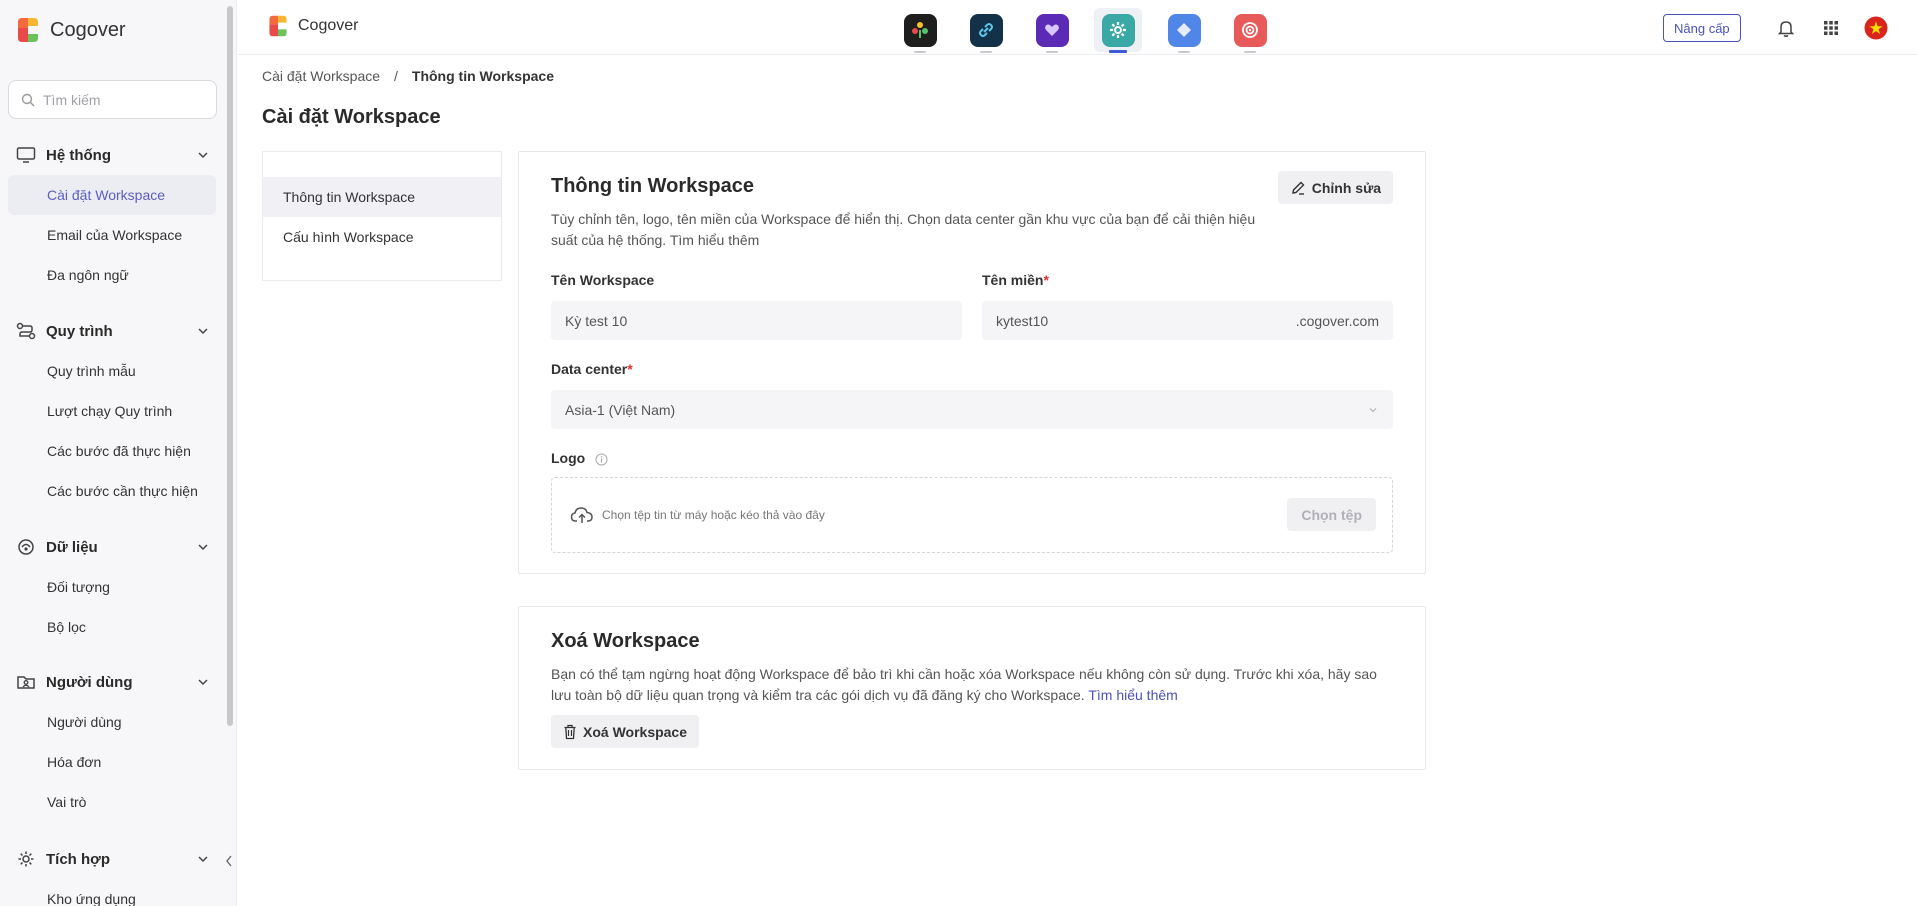 Image resolution: width=1917 pixels, height=906 pixels. I want to click on edit-button-label: Chỉnh sửa, so click(1346, 187).